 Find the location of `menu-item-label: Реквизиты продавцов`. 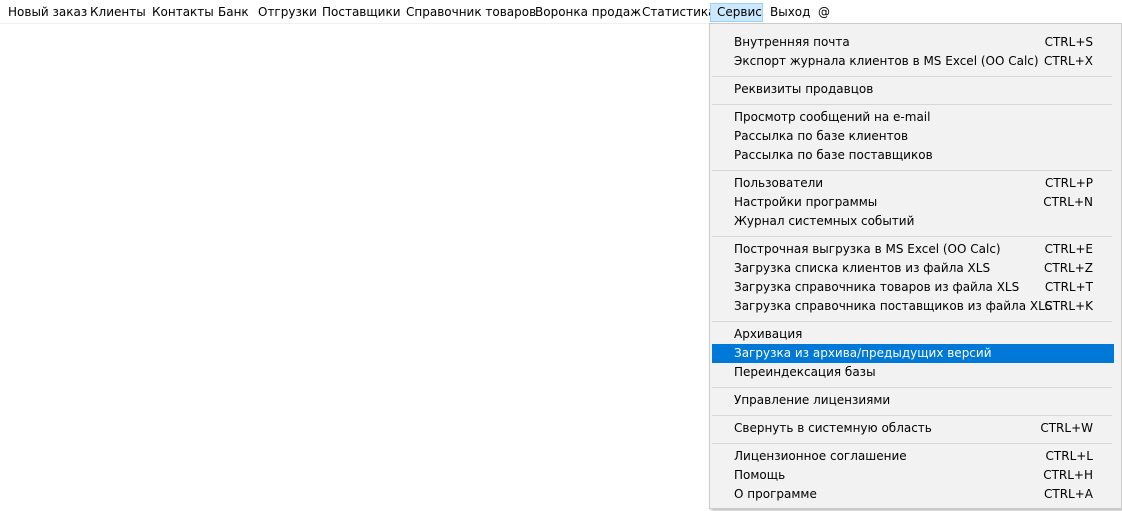

menu-item-label: Реквизиты продавцов is located at coordinates (804, 89).